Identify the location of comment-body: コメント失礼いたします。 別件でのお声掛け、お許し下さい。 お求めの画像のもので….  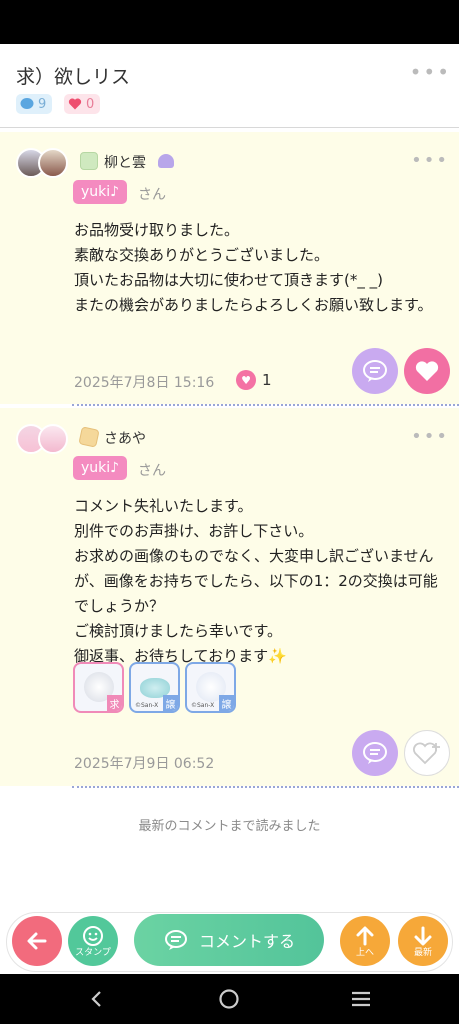
(256, 581).